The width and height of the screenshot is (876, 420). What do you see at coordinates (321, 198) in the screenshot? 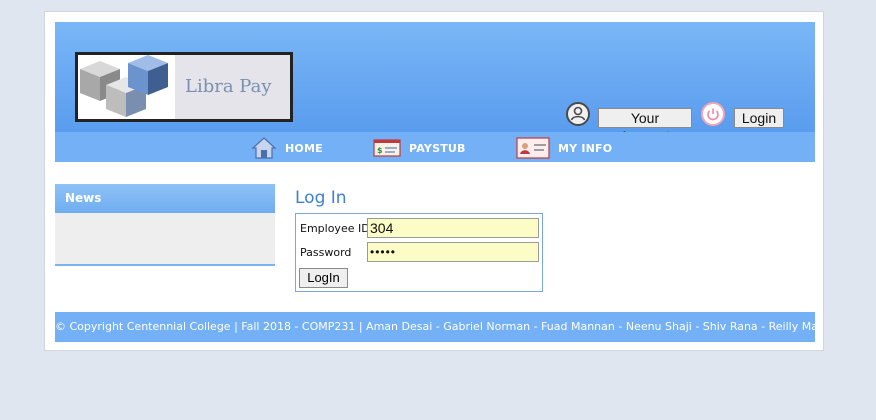
I see `login-title: Log In` at bounding box center [321, 198].